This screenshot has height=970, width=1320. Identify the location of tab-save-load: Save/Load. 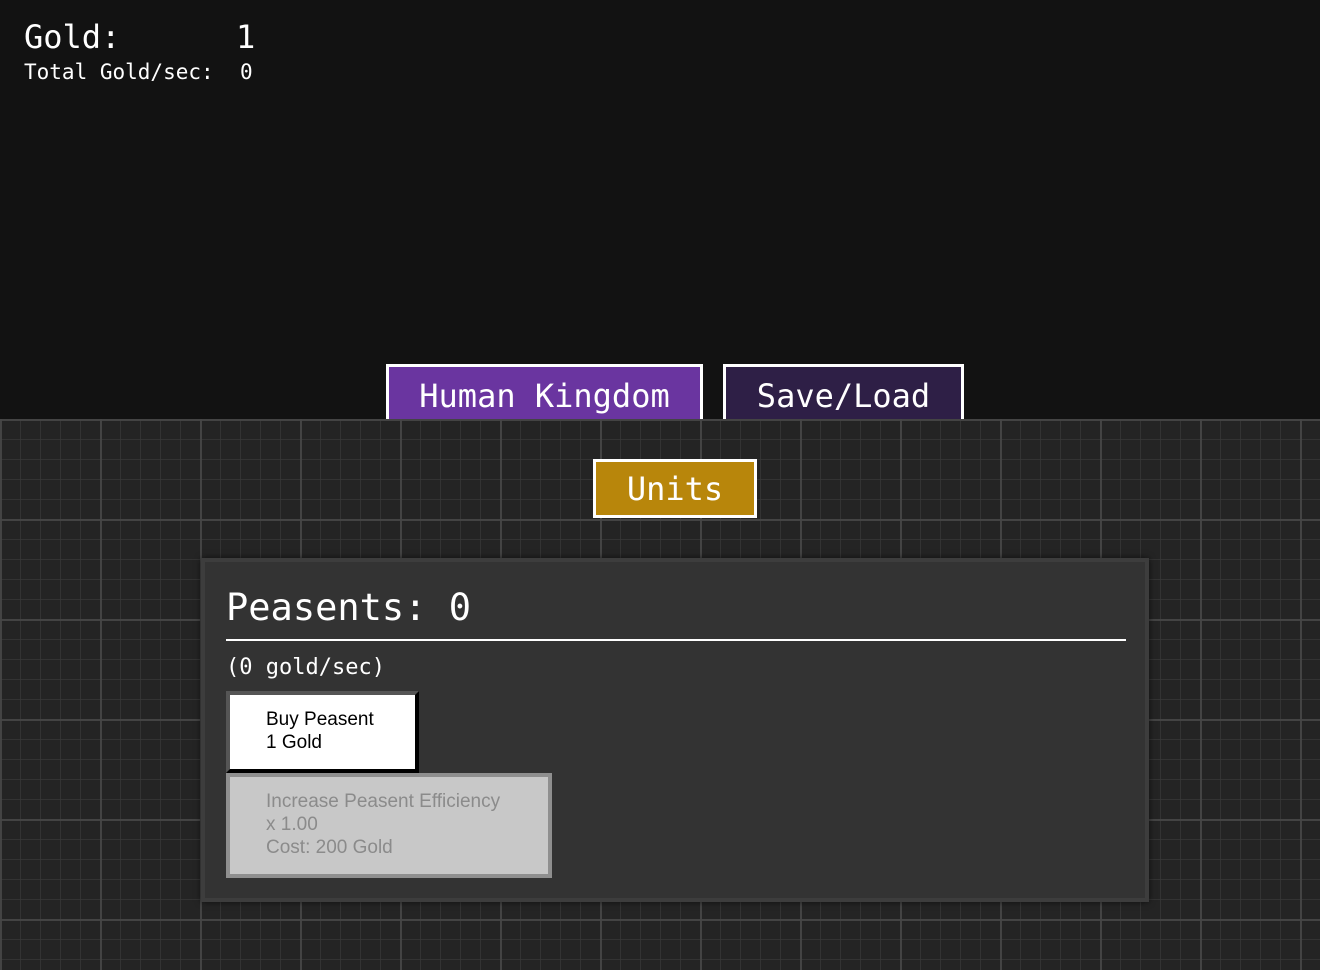
(843, 392).